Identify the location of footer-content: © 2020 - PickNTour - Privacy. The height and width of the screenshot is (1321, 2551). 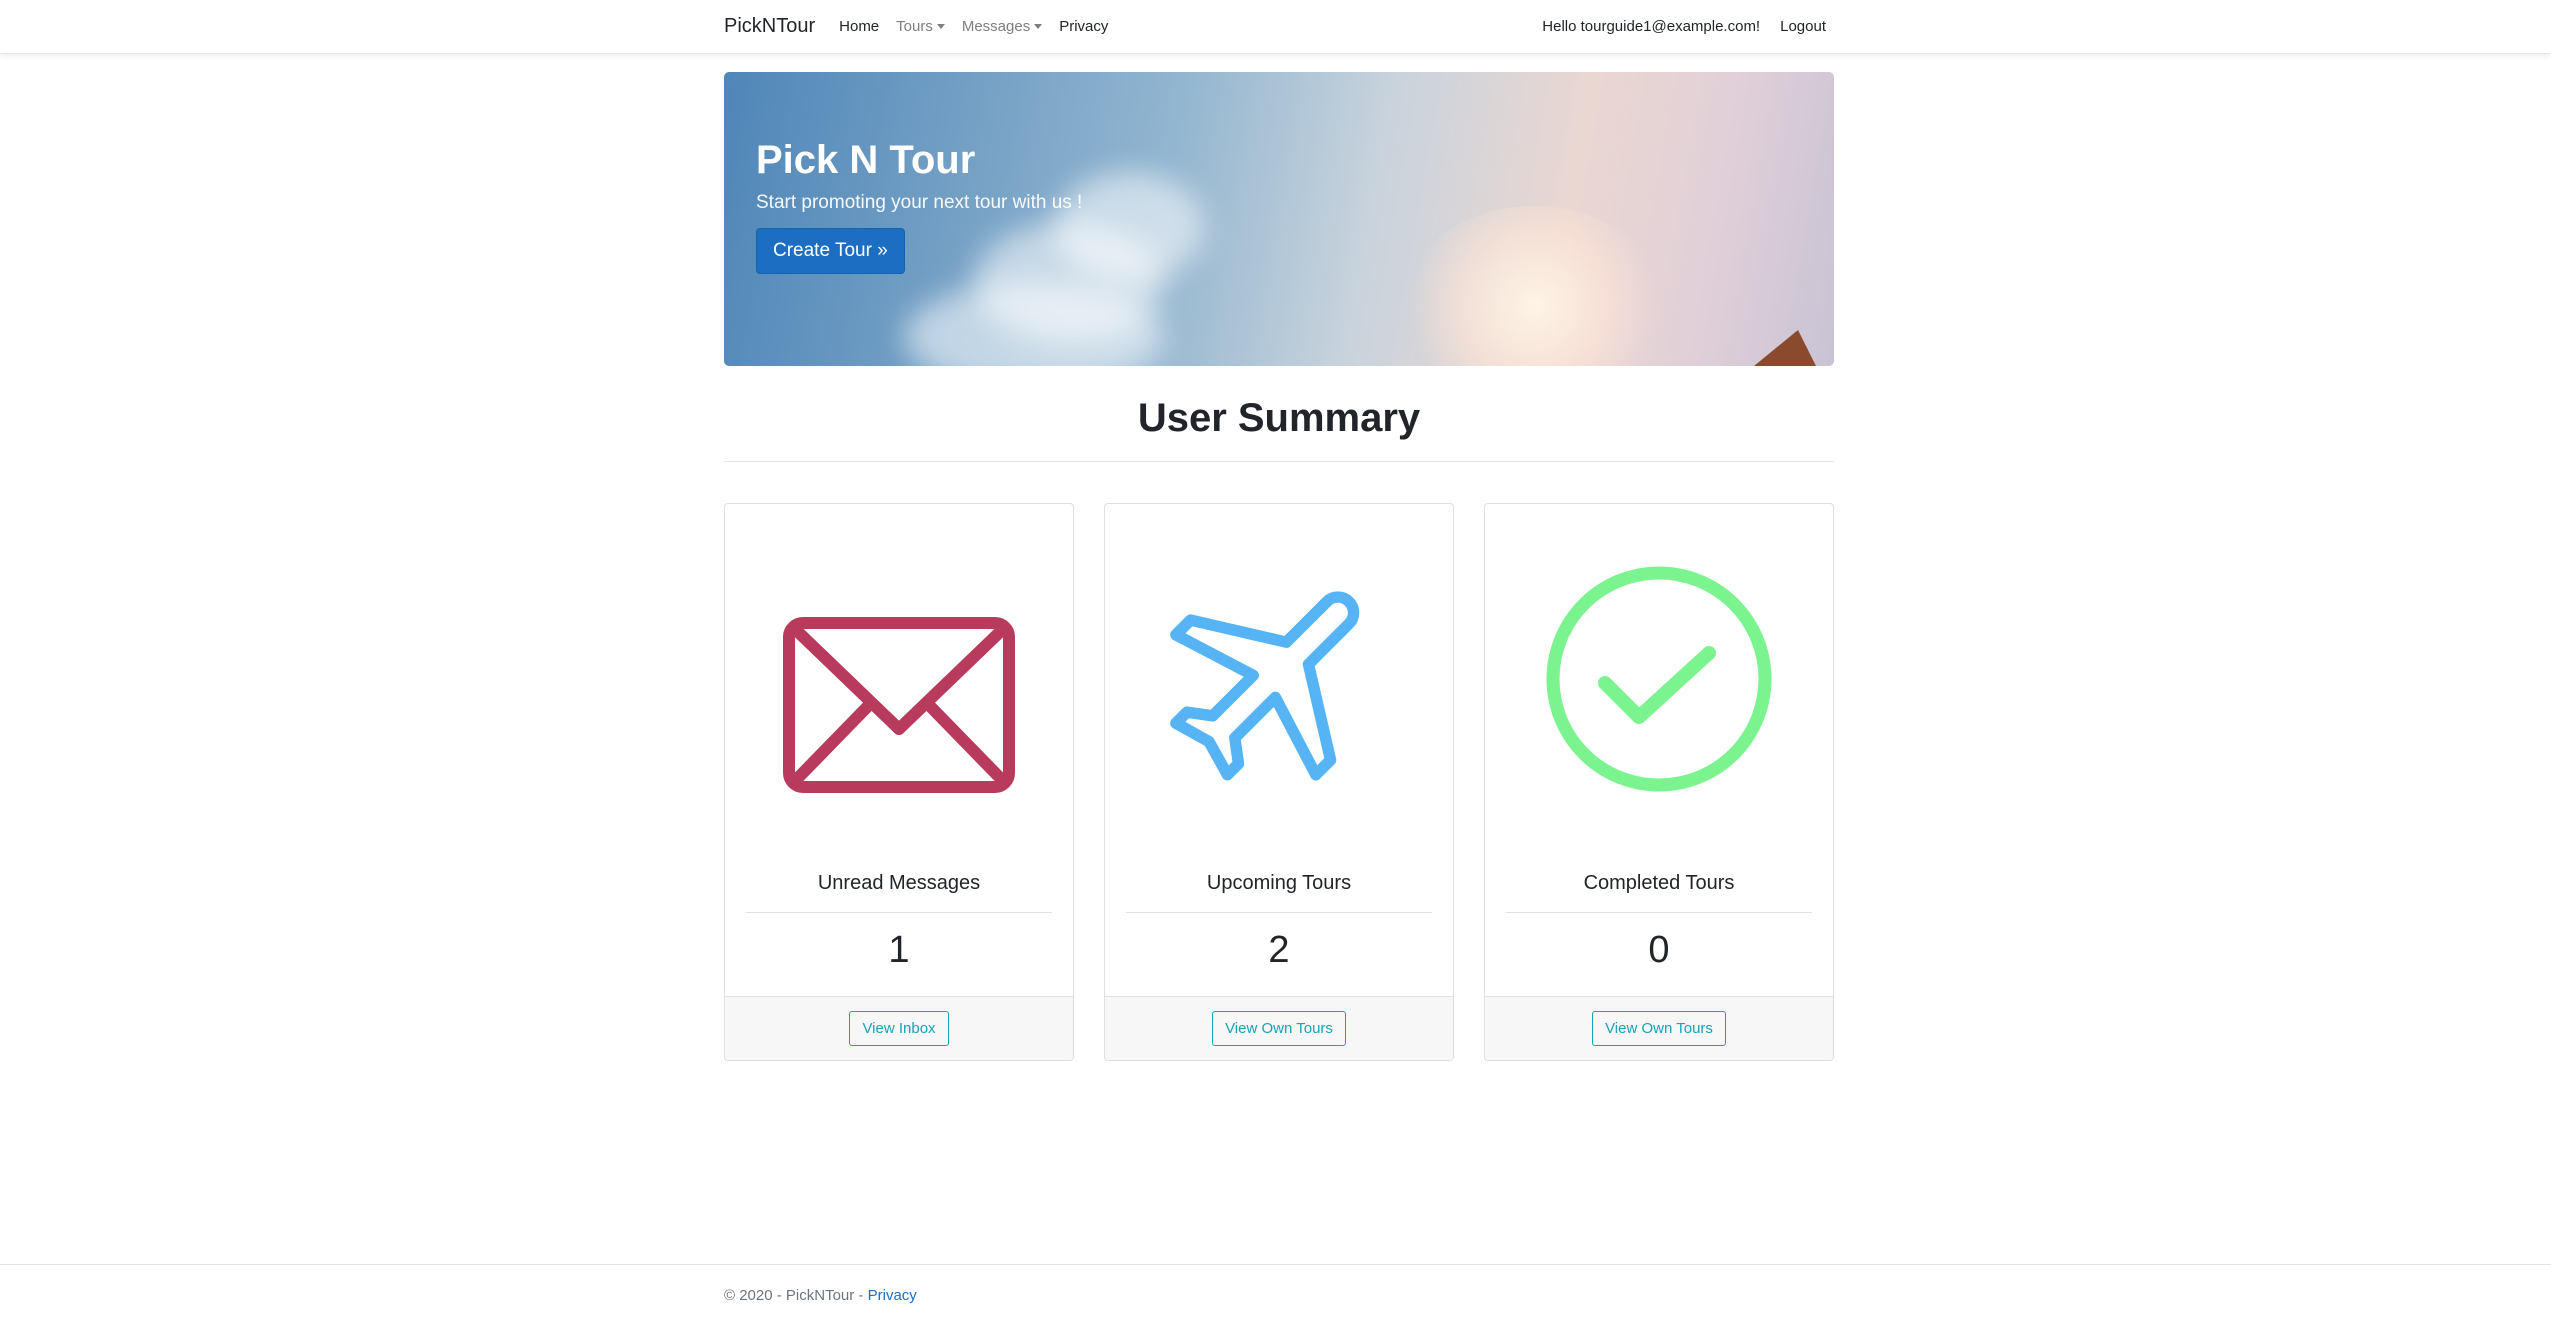
(820, 1295).